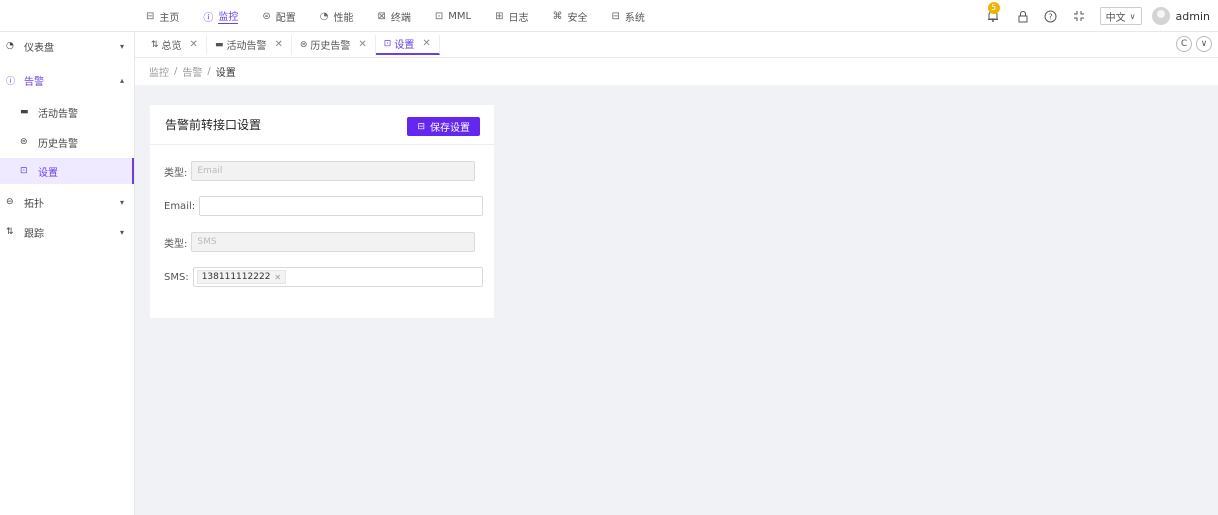 This screenshot has width=1218, height=515. I want to click on config-icon: ⊜, so click(266, 16).